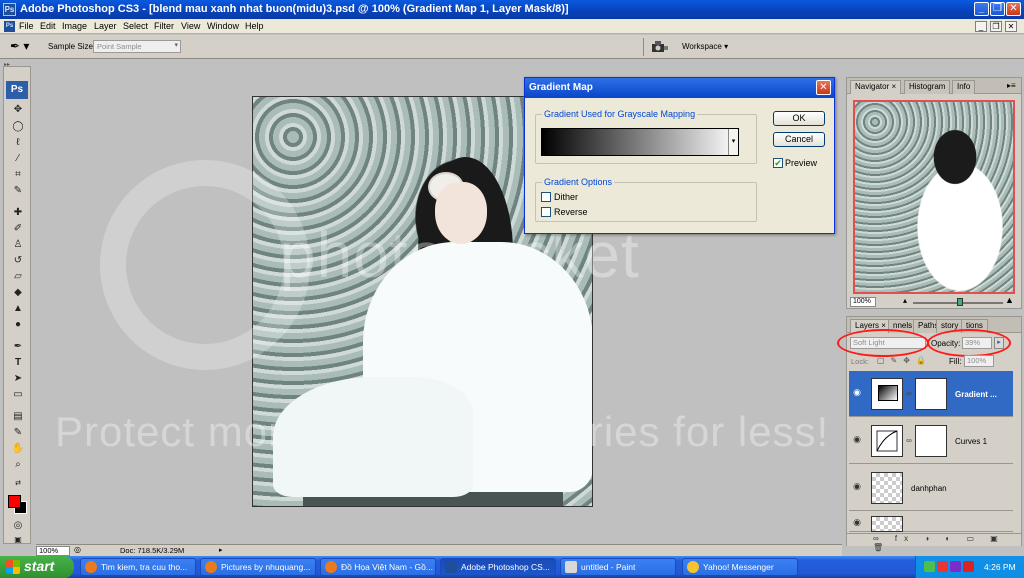  I want to click on tray-clock: 4:26 PM, so click(1000, 567).